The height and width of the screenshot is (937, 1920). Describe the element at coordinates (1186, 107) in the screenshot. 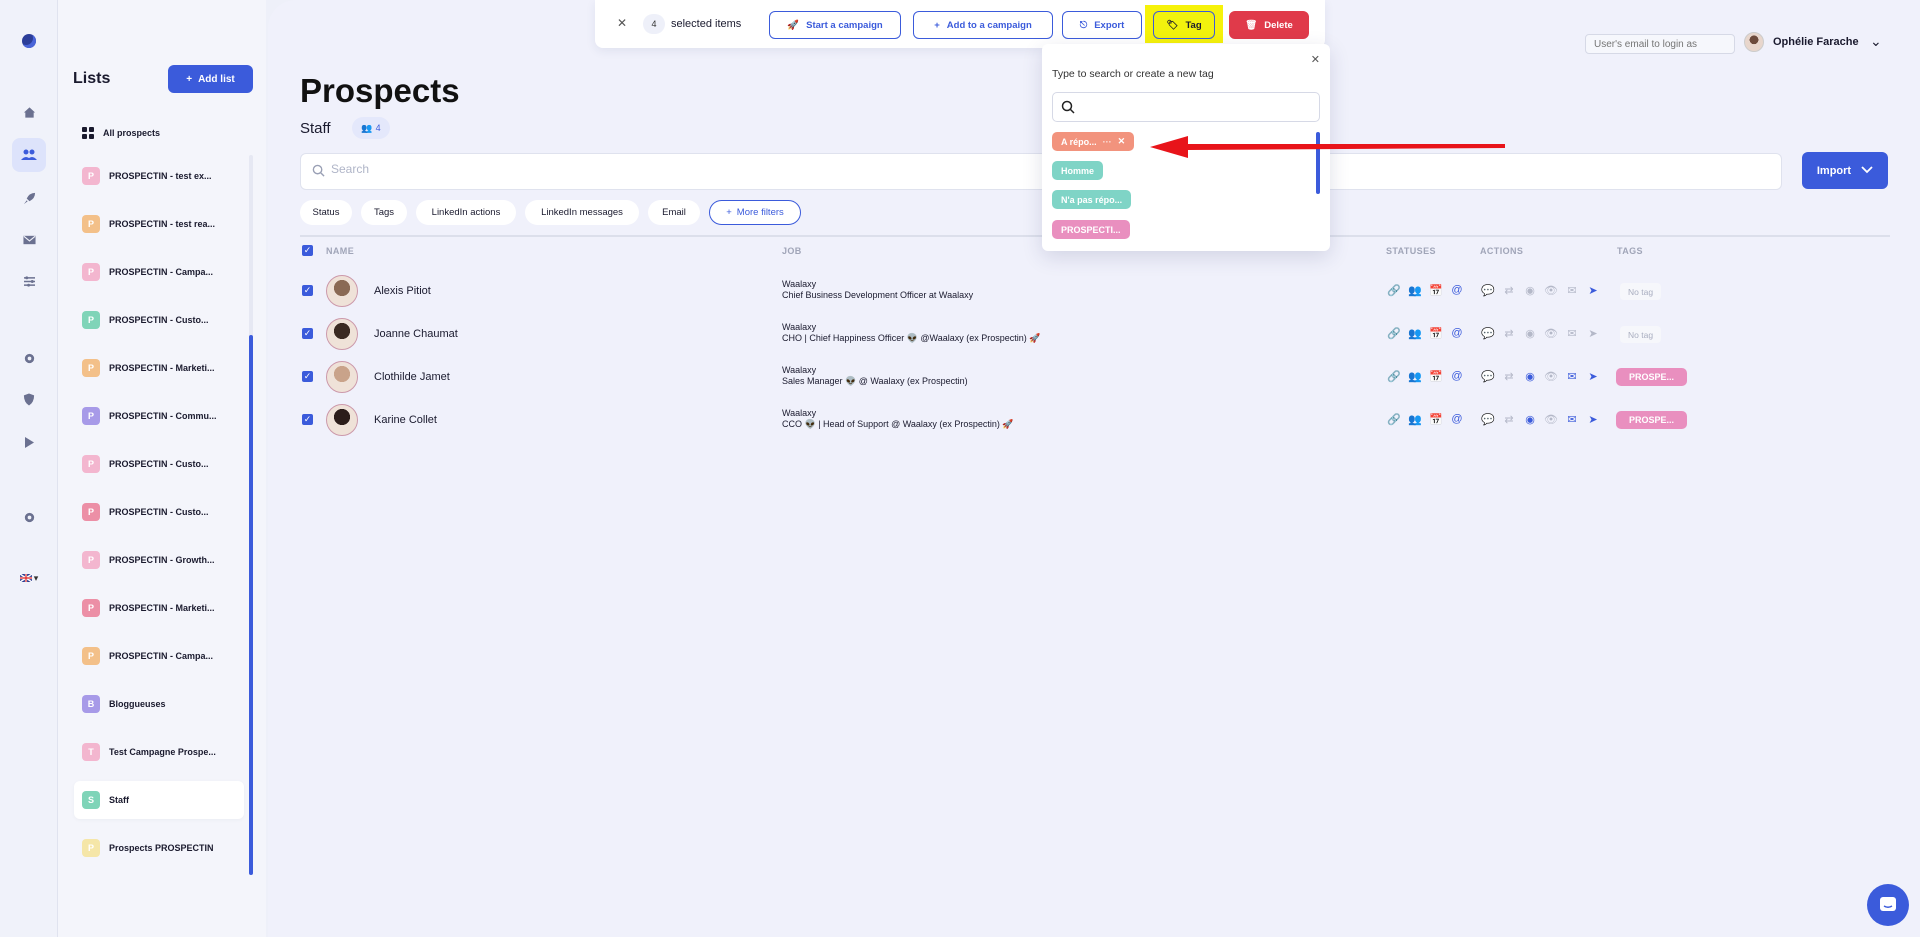

I see `tag-search-input` at that location.